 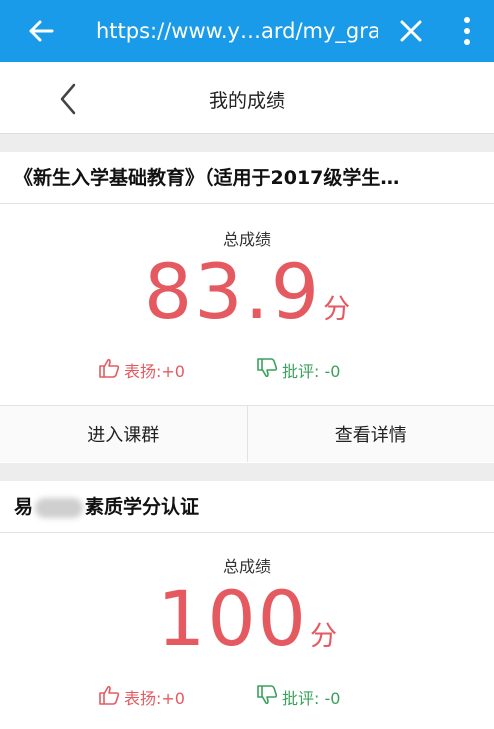 I want to click on total-score: 100分, so click(x=247, y=618).